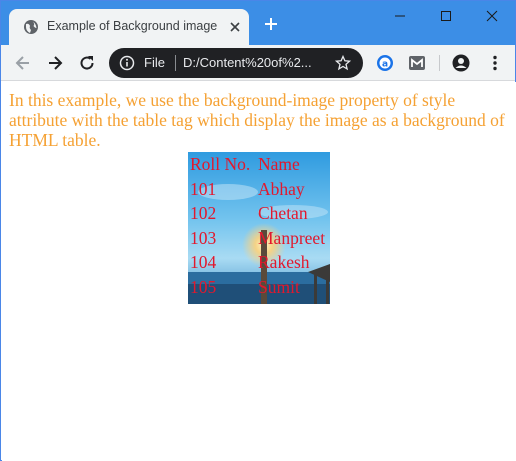 The width and height of the screenshot is (516, 461). Describe the element at coordinates (461, 63) in the screenshot. I see `profile-avatar-icon` at that location.